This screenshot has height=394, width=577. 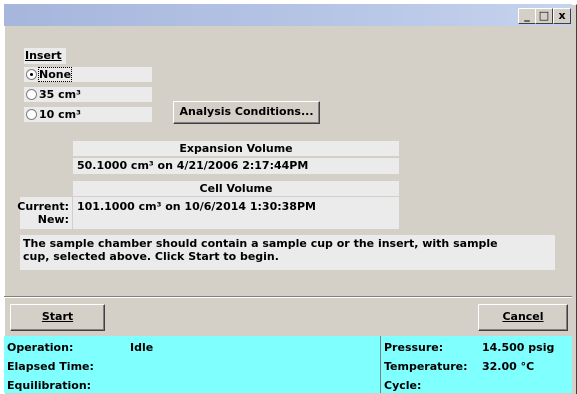 I want to click on separator-highlight, so click(x=288, y=297).